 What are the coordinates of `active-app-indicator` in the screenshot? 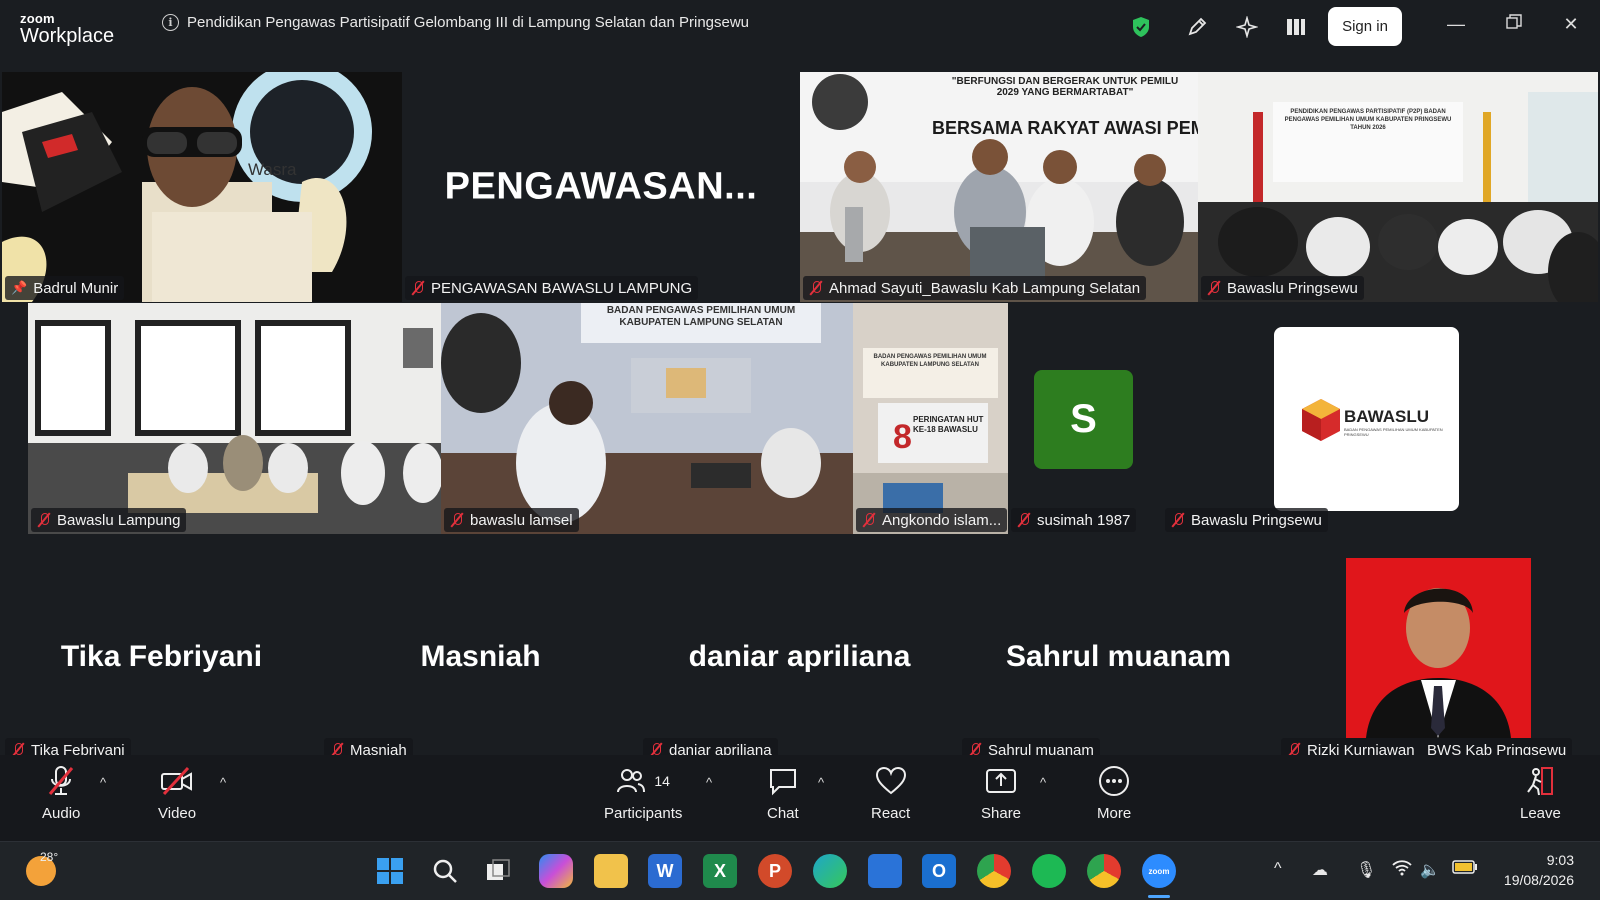 It's located at (1159, 896).